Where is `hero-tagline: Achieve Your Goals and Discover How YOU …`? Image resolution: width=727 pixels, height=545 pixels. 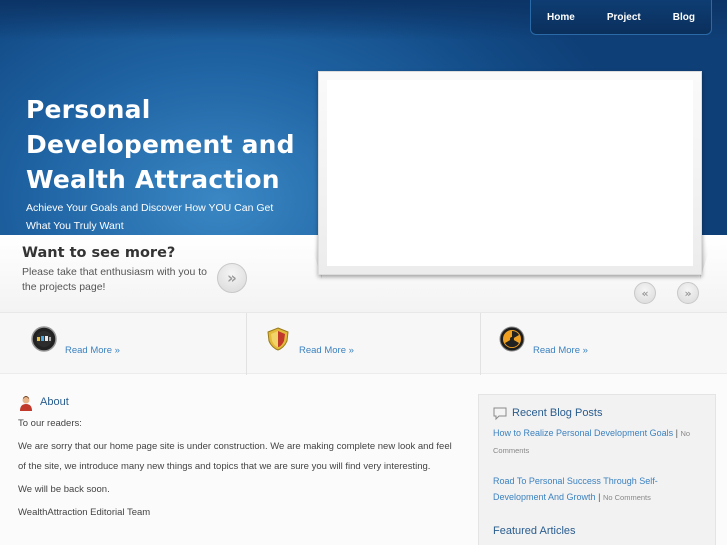
hero-tagline: Achieve Your Goals and Discover How YOU … is located at coordinates (150, 217).